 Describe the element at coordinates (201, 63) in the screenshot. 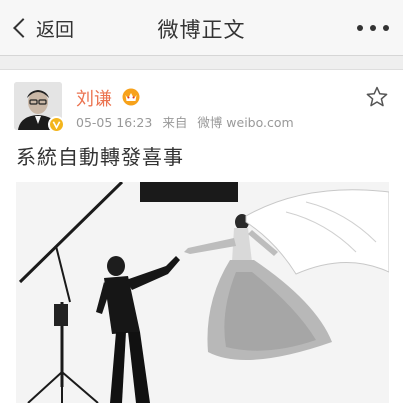

I see `section-divider` at that location.